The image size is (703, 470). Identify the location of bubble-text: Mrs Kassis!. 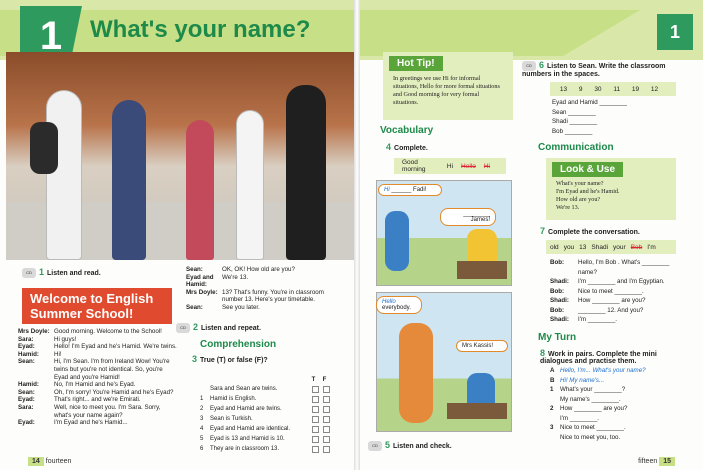
(478, 346).